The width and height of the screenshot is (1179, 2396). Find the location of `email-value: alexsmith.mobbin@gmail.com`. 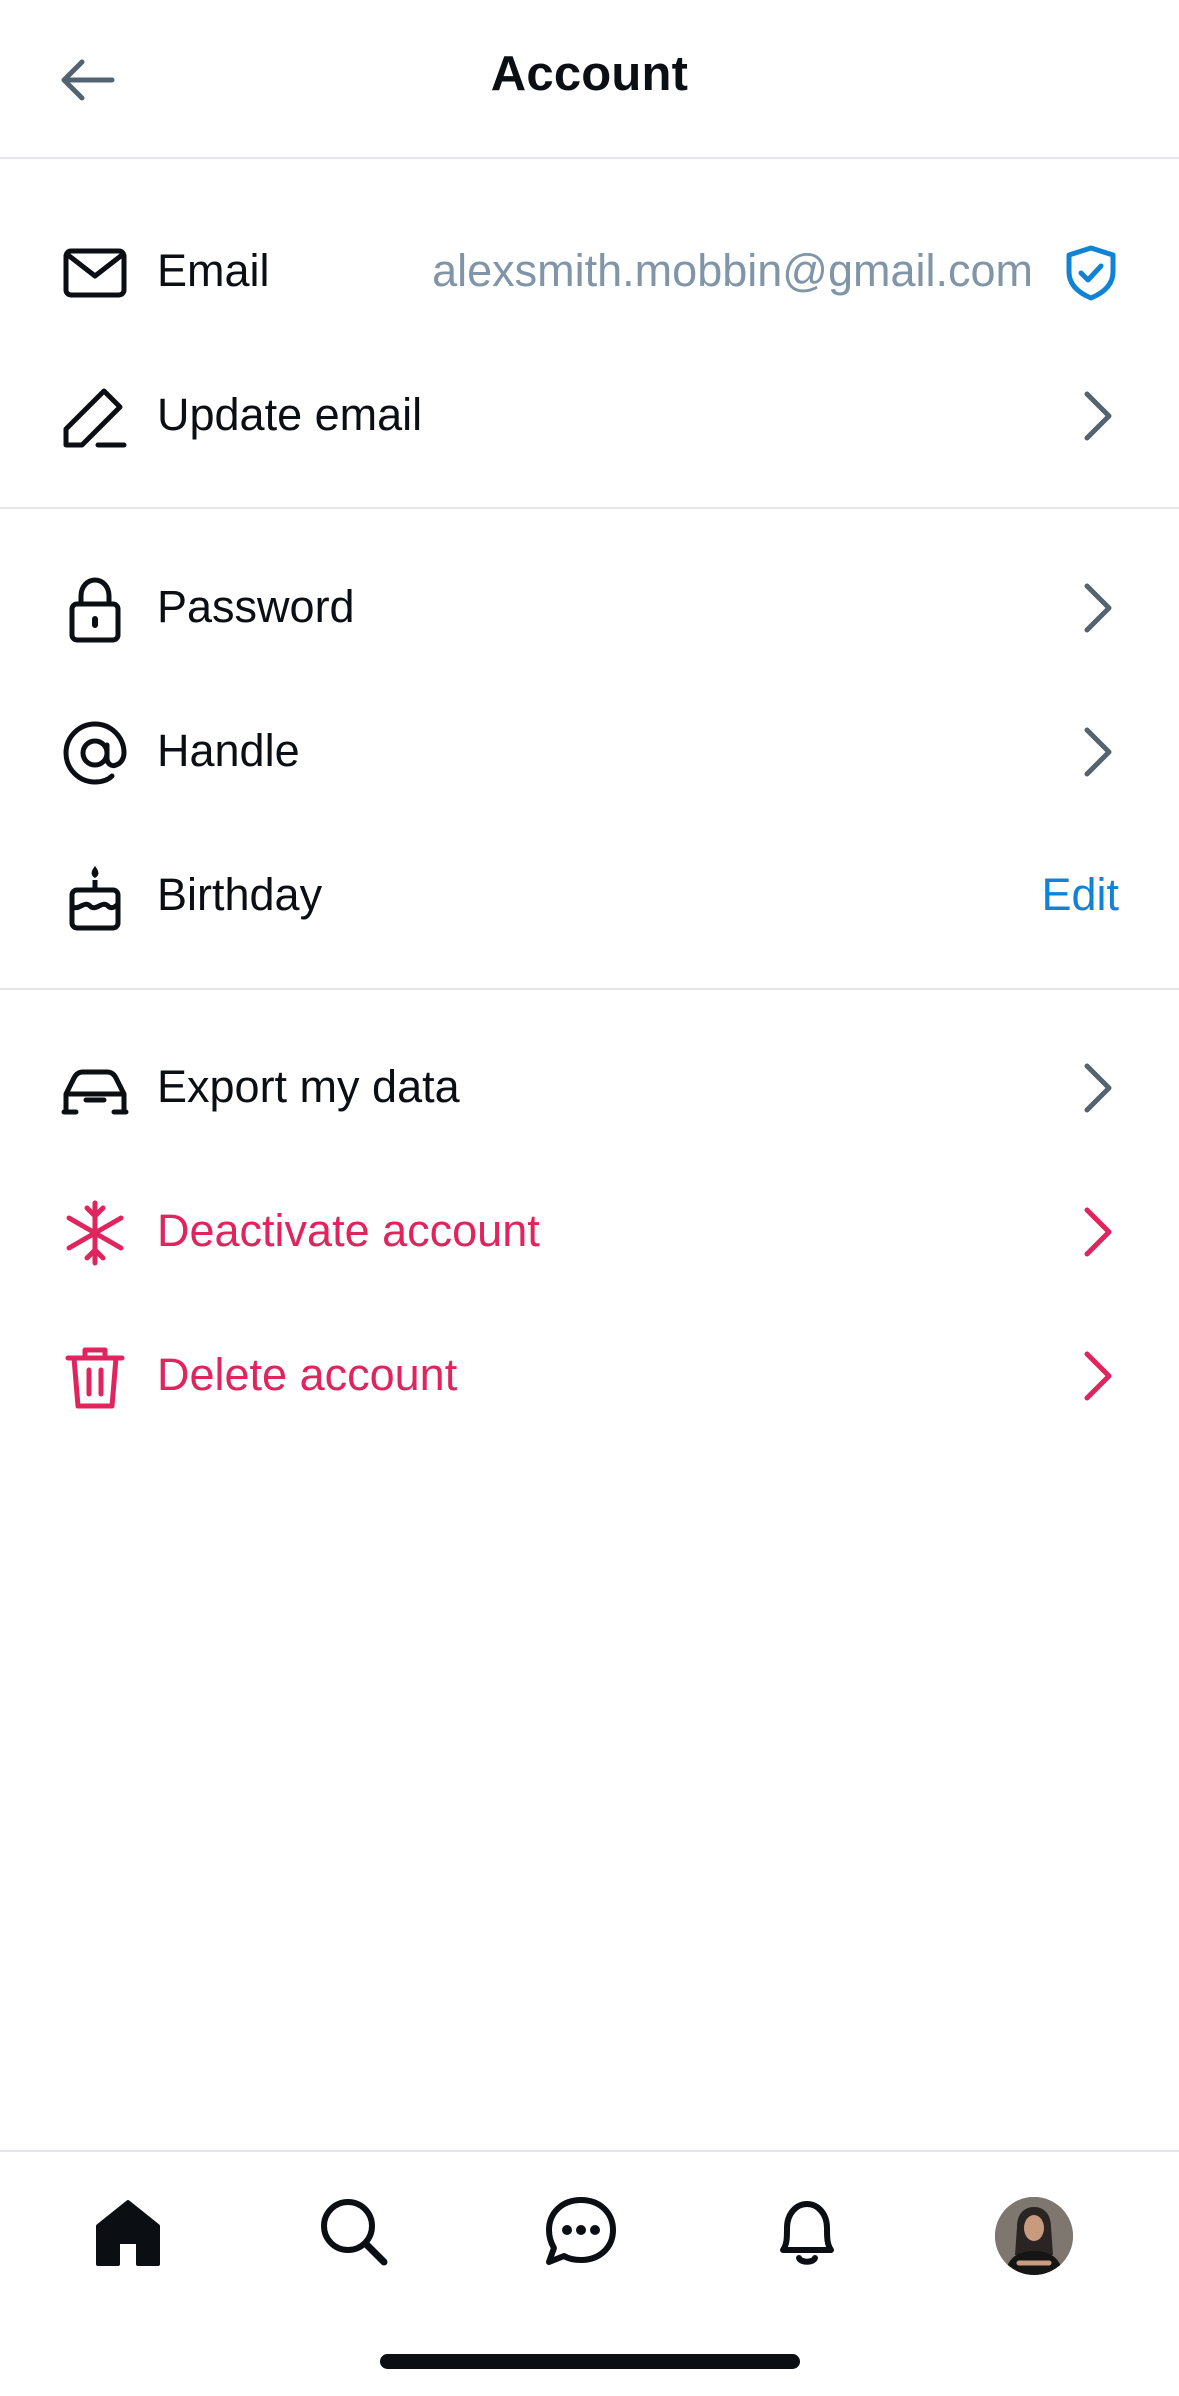

email-value: alexsmith.mobbin@gmail.com is located at coordinates (732, 270).